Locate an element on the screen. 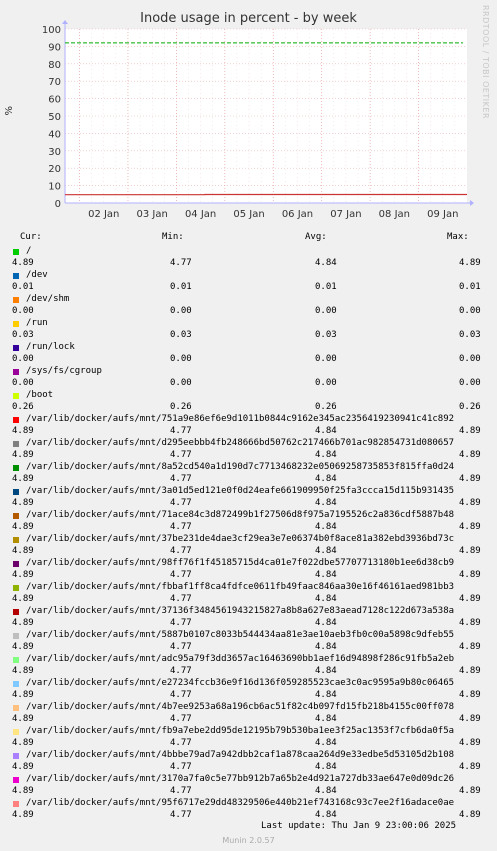  x-tick-label: 06 Jan is located at coordinates (297, 214).